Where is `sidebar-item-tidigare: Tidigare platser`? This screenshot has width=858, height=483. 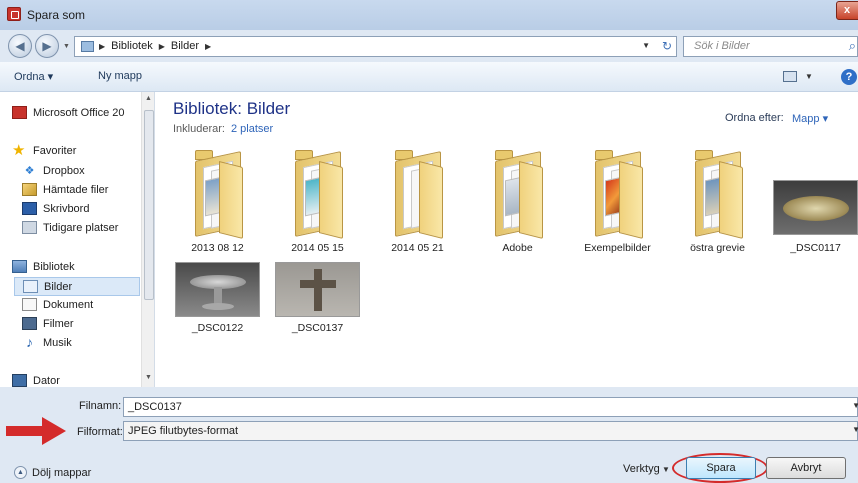
sidebar-item-tidigare: Tidigare platser is located at coordinates (70, 227).